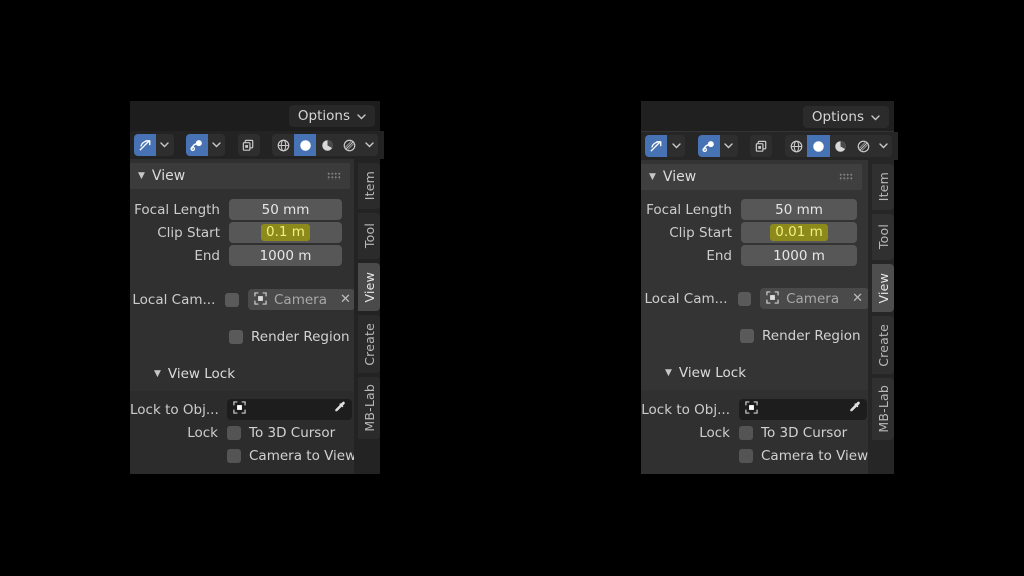  Describe the element at coordinates (796, 146) in the screenshot. I see `wireframe-sphere-icon-right` at that location.